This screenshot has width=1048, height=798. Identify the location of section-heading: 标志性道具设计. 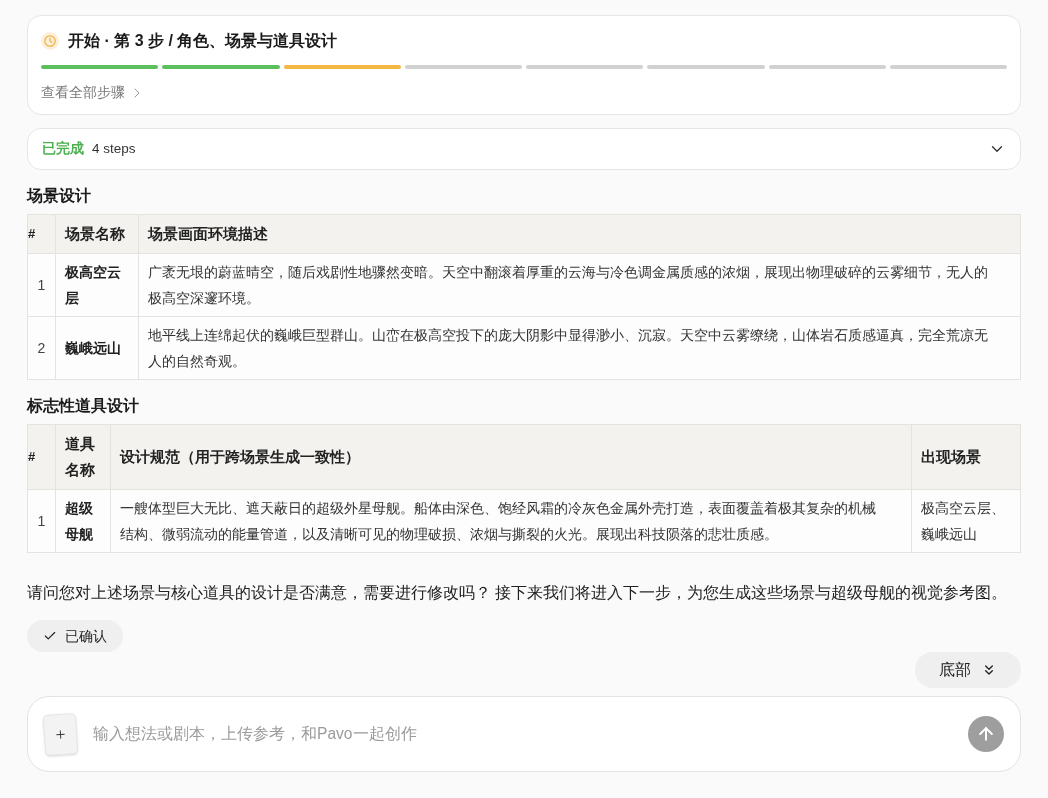
(83, 406).